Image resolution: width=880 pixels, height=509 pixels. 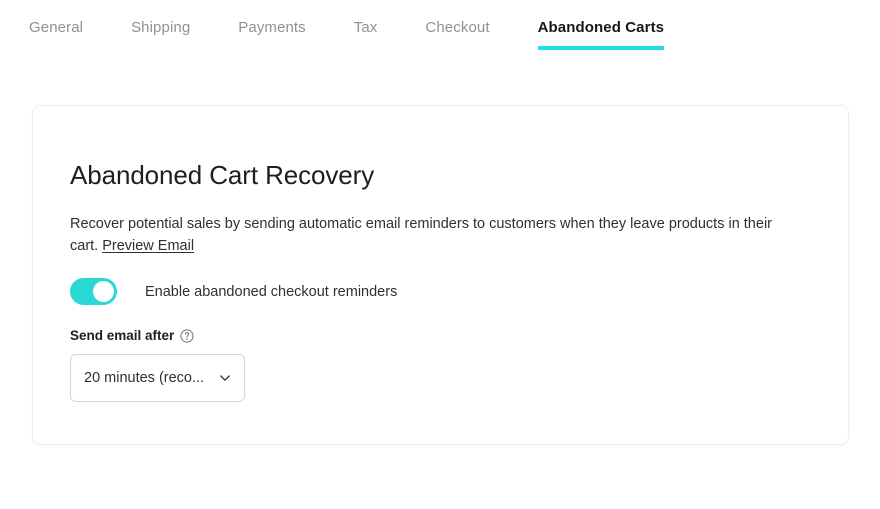 What do you see at coordinates (601, 48) in the screenshot?
I see `tab-active-underline` at bounding box center [601, 48].